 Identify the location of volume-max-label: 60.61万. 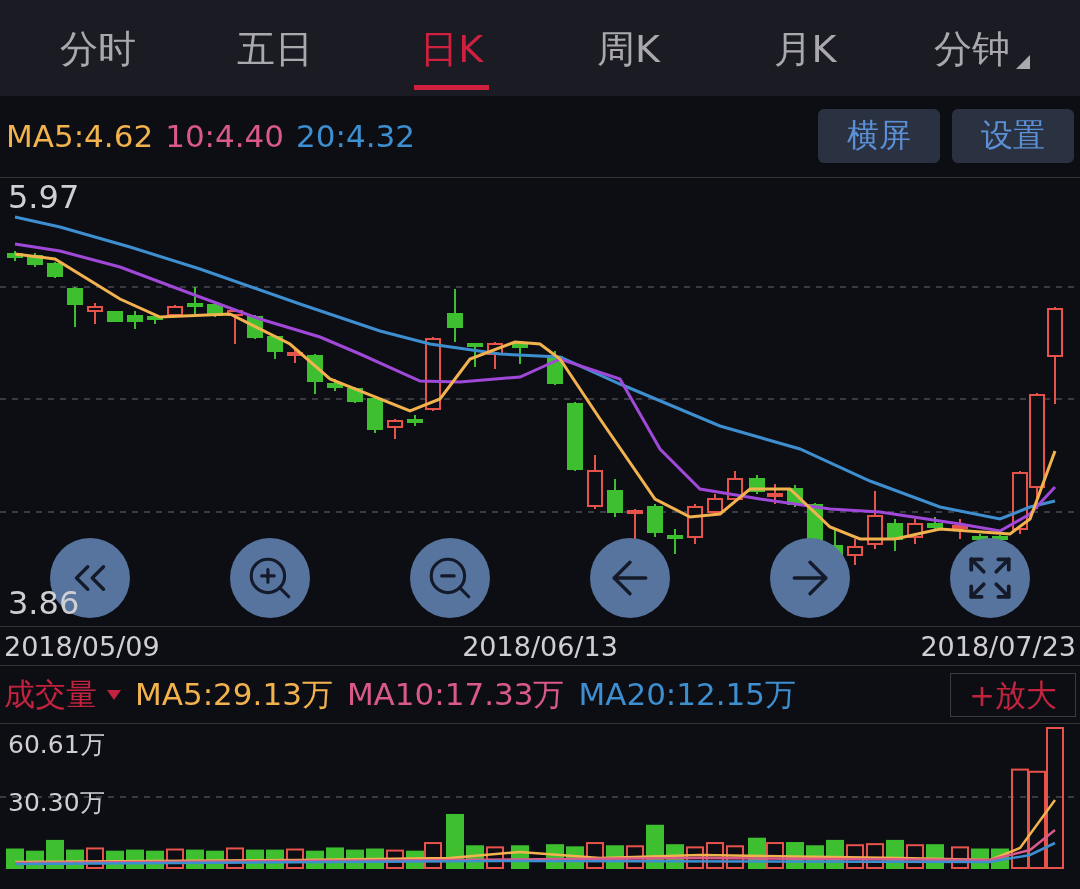
(56, 745).